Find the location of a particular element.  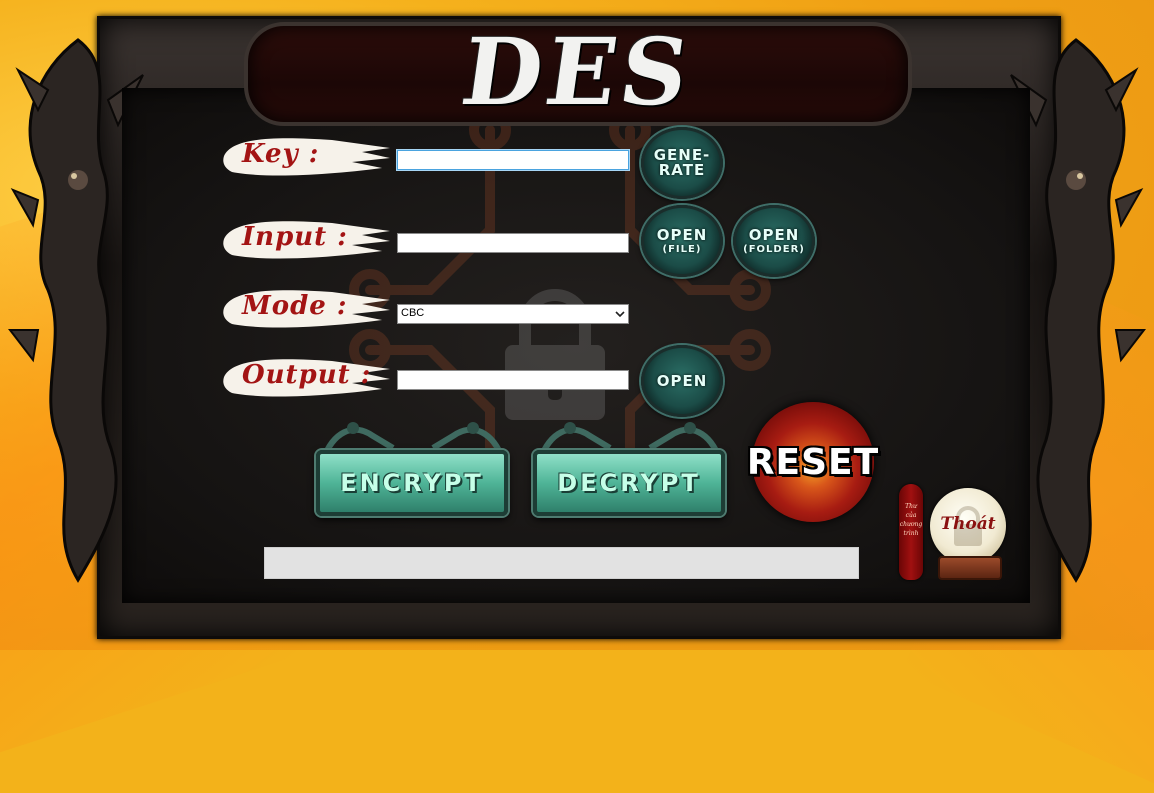

input-label: Input : is located at coordinates (295, 237).